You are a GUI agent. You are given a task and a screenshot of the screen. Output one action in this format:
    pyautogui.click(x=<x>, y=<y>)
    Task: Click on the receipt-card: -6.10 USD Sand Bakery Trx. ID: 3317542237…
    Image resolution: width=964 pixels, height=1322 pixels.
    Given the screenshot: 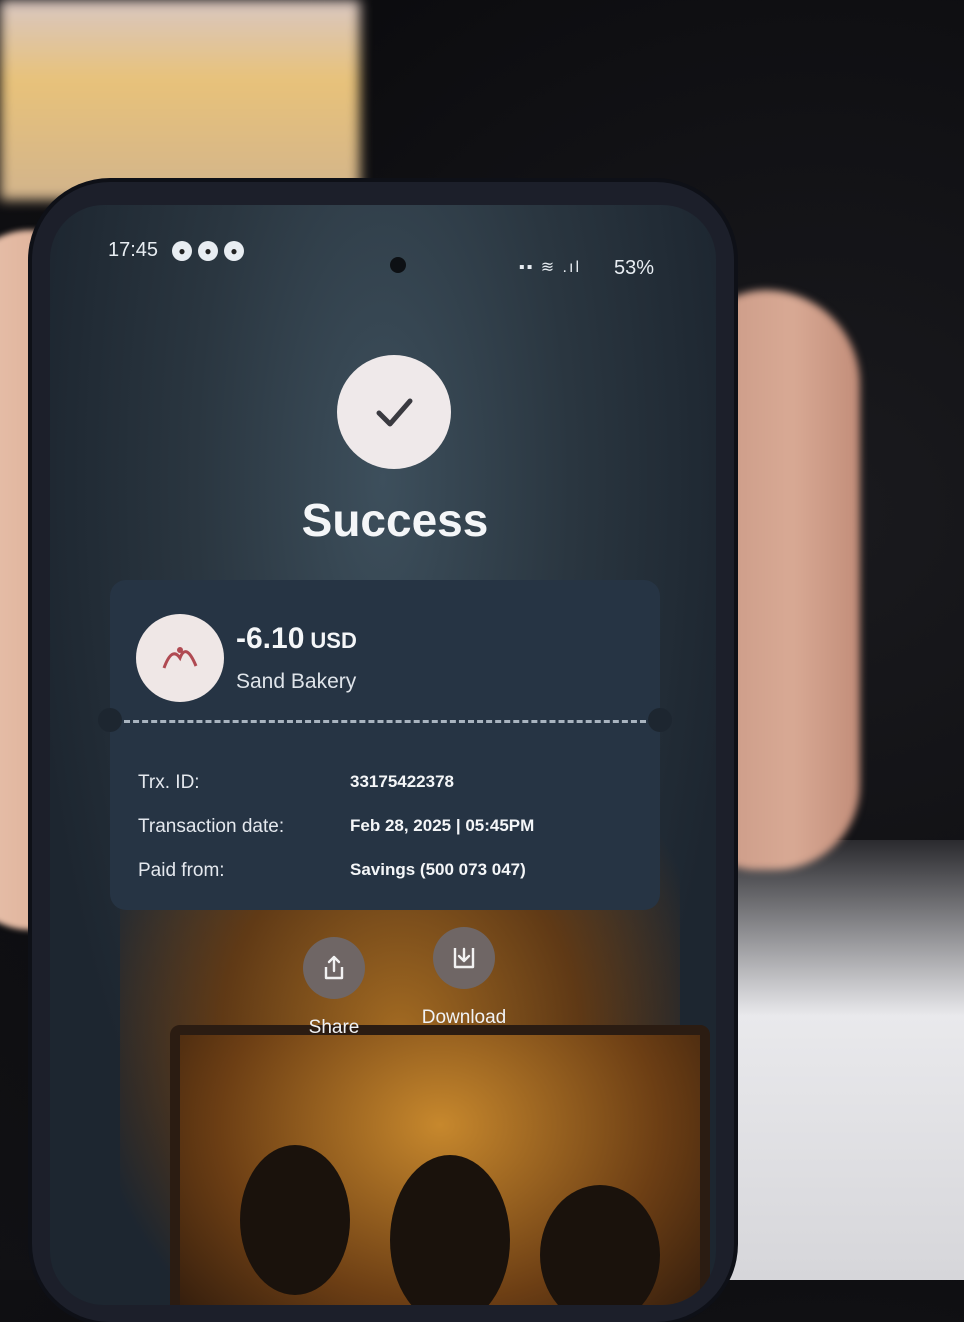 What is the action you would take?
    pyautogui.click(x=385, y=745)
    